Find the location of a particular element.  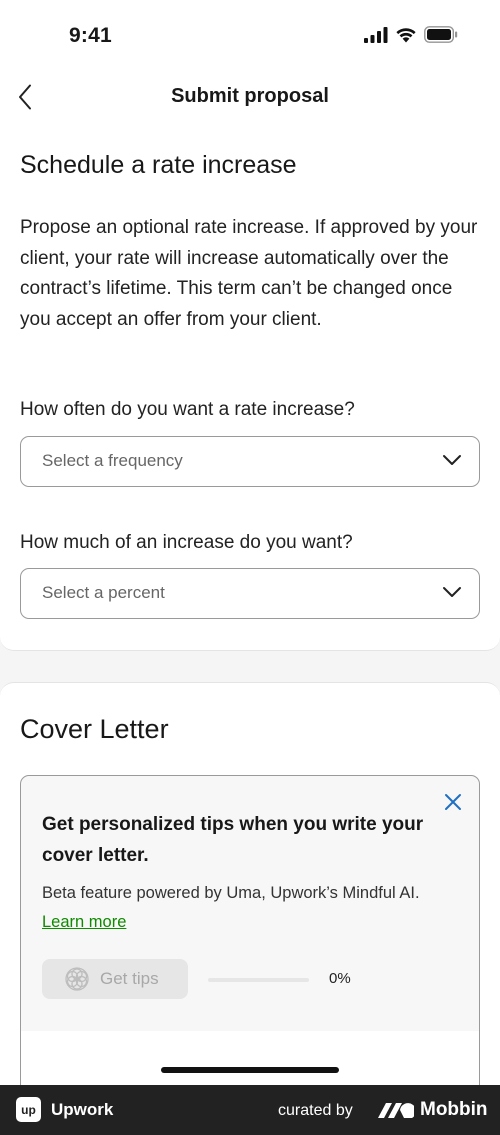

get-tips-button: Get tips is located at coordinates (115, 979).